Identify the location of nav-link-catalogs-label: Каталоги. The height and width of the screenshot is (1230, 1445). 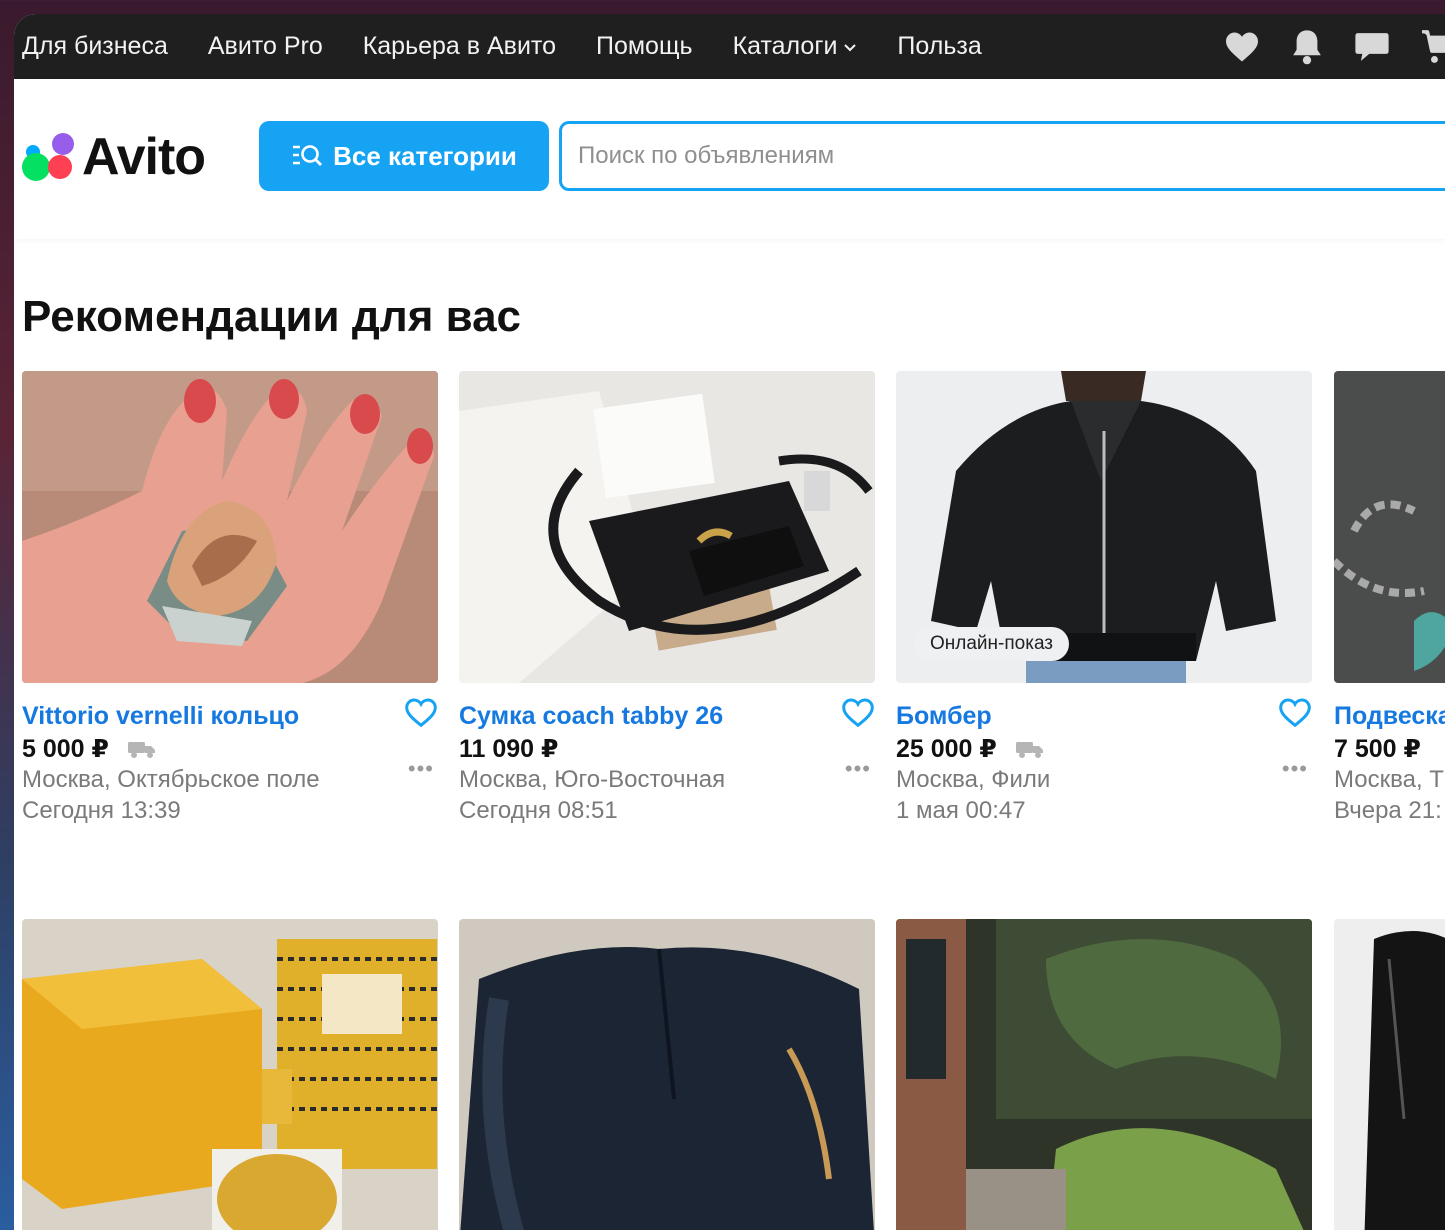
(785, 46).